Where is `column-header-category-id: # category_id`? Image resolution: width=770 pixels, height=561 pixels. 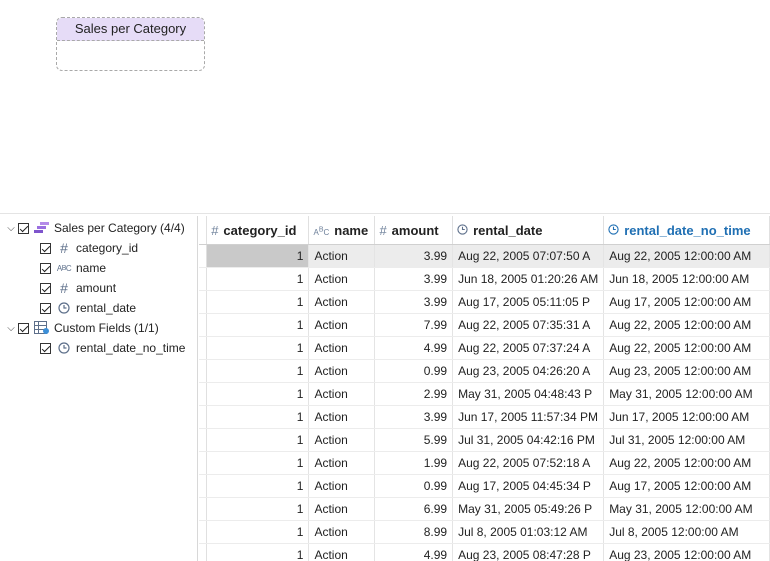 column-header-category-id: # category_id is located at coordinates (258, 230).